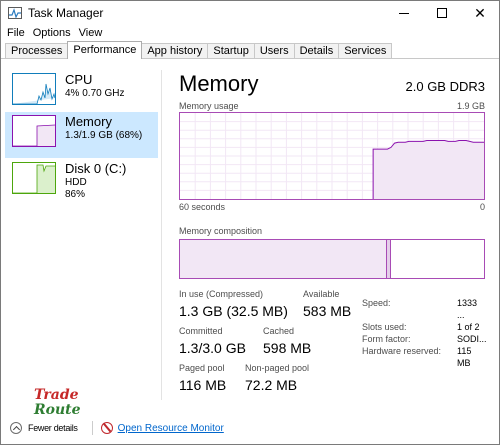 The image size is (500, 445). What do you see at coordinates (95, 181) in the screenshot?
I see `disk-text: Disk 0 (C:) HDD 86%` at bounding box center [95, 181].